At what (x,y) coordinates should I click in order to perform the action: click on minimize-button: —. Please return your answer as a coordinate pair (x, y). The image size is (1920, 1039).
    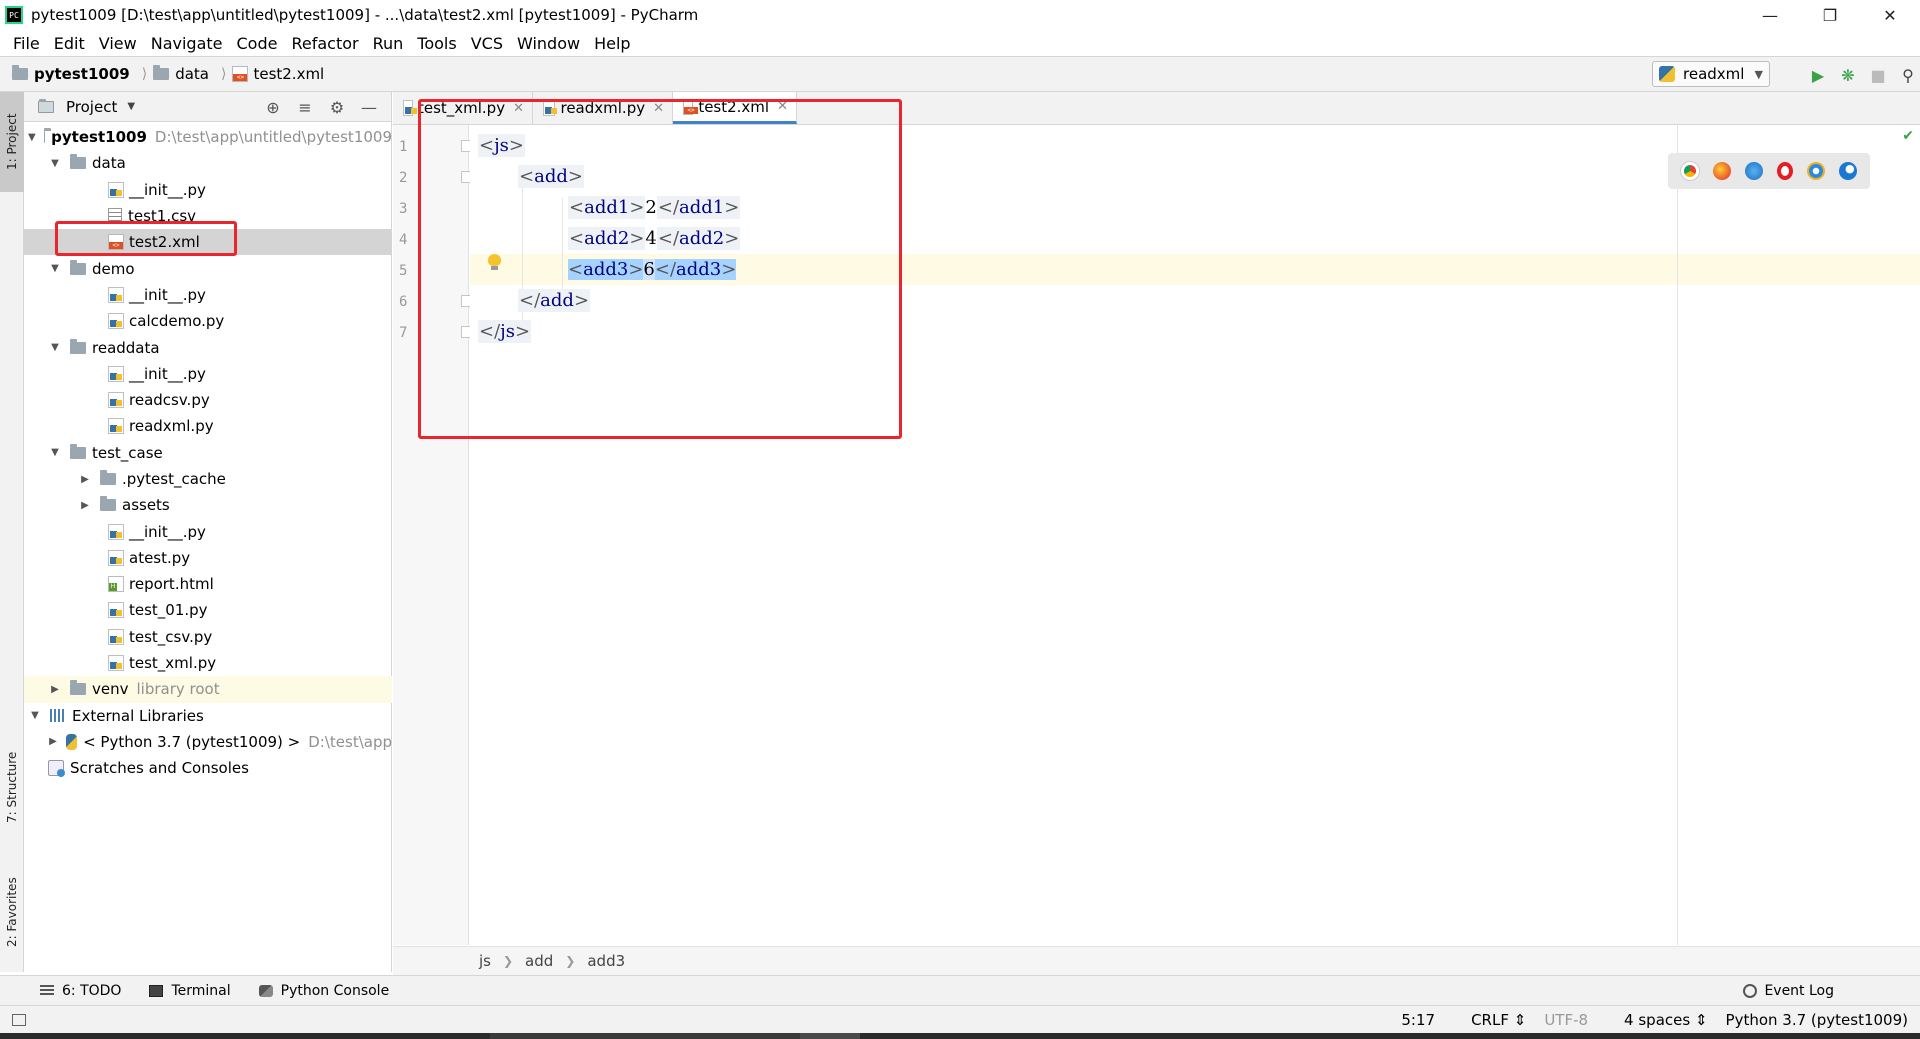
    Looking at the image, I should click on (1770, 15).